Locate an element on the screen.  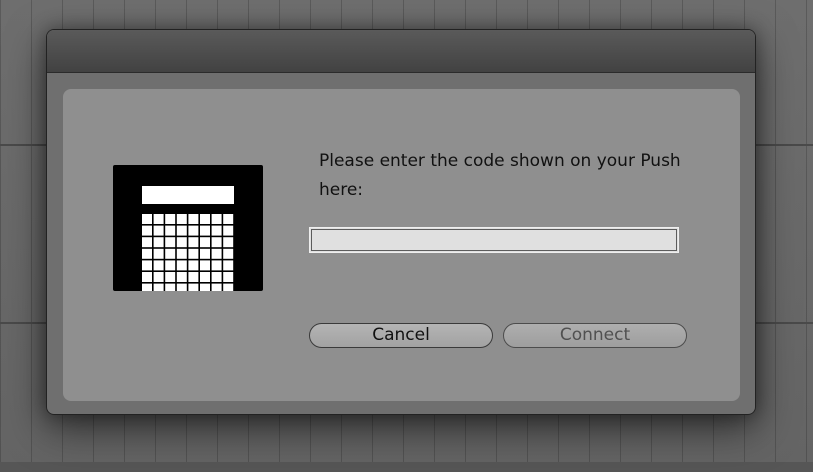
connect-button: Connect is located at coordinates (595, 335).